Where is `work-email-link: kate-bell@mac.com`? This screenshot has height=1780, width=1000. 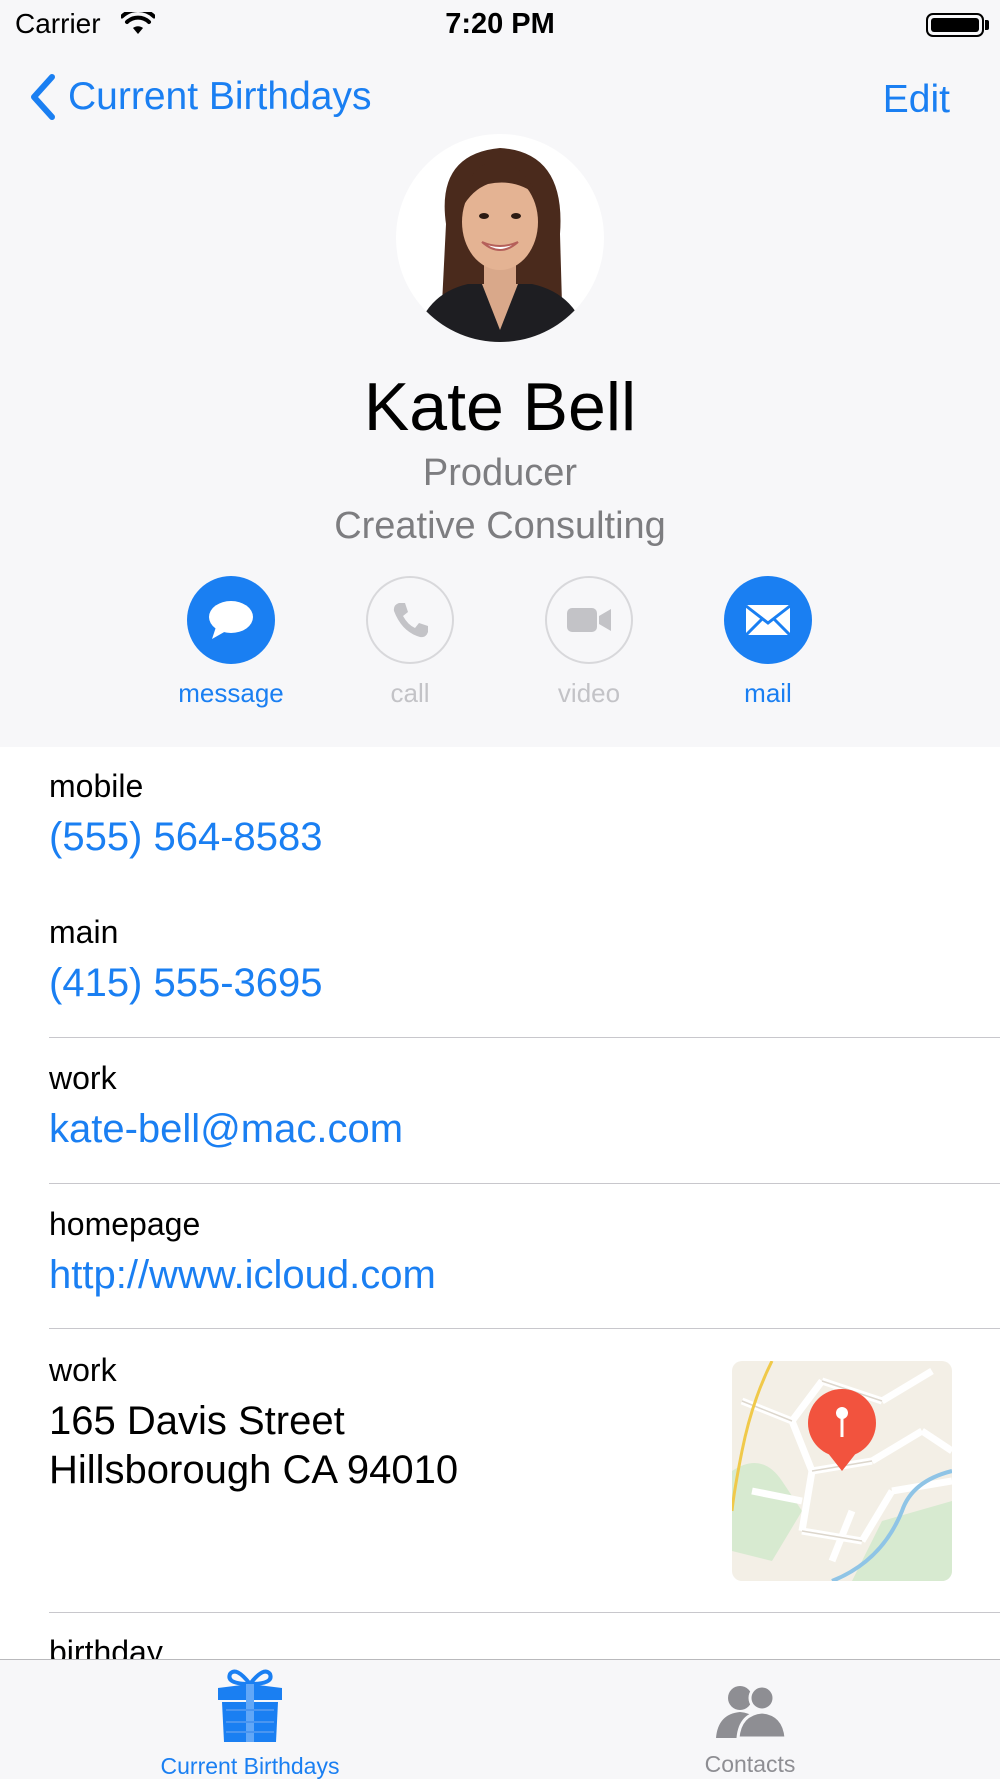 work-email-link: kate-bell@mac.com is located at coordinates (524, 1129).